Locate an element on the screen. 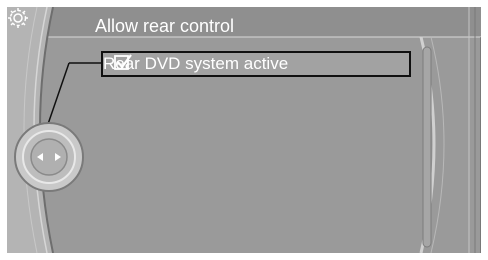 The height and width of the screenshot is (260, 488). checkbox-checked-icon is located at coordinates (123, 63).